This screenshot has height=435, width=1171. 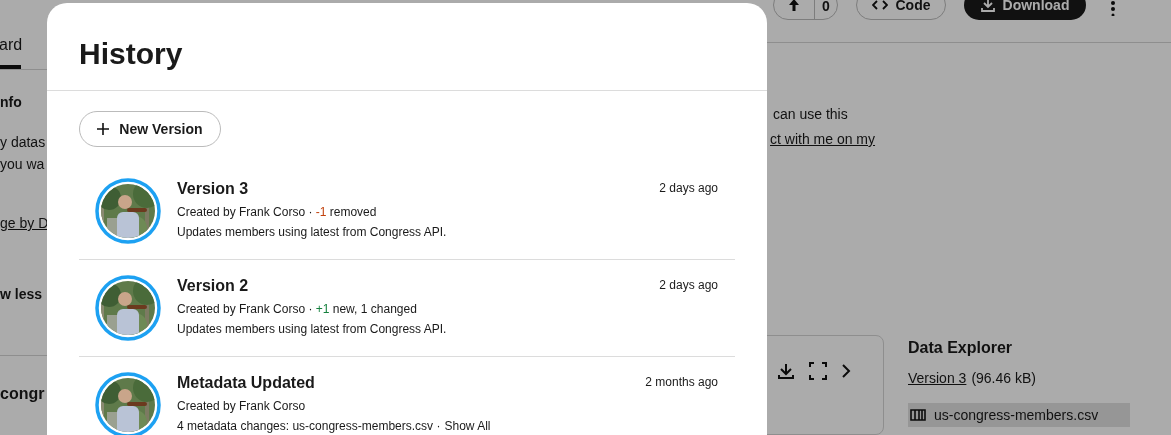 What do you see at coordinates (23, 164) in the screenshot?
I see `description-text: you wa` at bounding box center [23, 164].